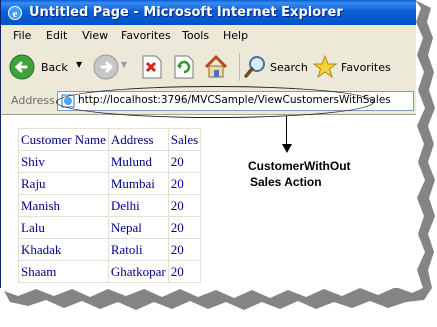 This screenshot has height=327, width=437. What do you see at coordinates (138, 271) in the screenshot?
I see `cell-address: Ghatkopar` at bounding box center [138, 271].